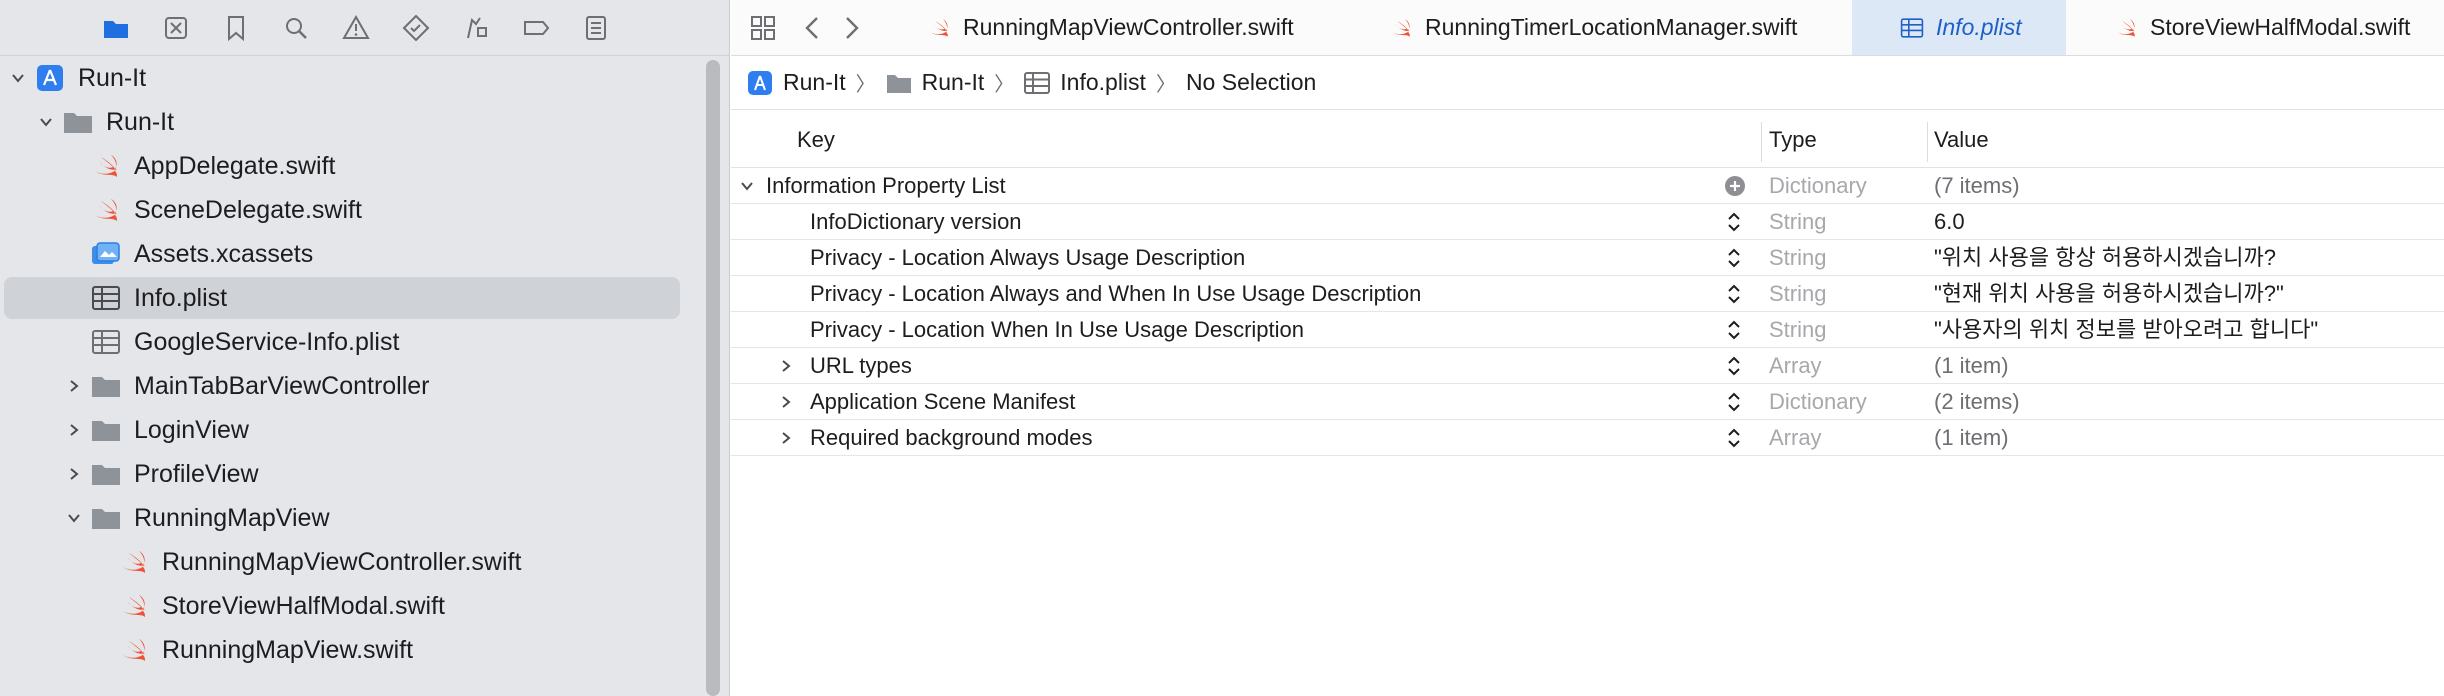  Describe the element at coordinates (350, 166) in the screenshot. I see `tree-item-file: AppDelegate.swift` at that location.